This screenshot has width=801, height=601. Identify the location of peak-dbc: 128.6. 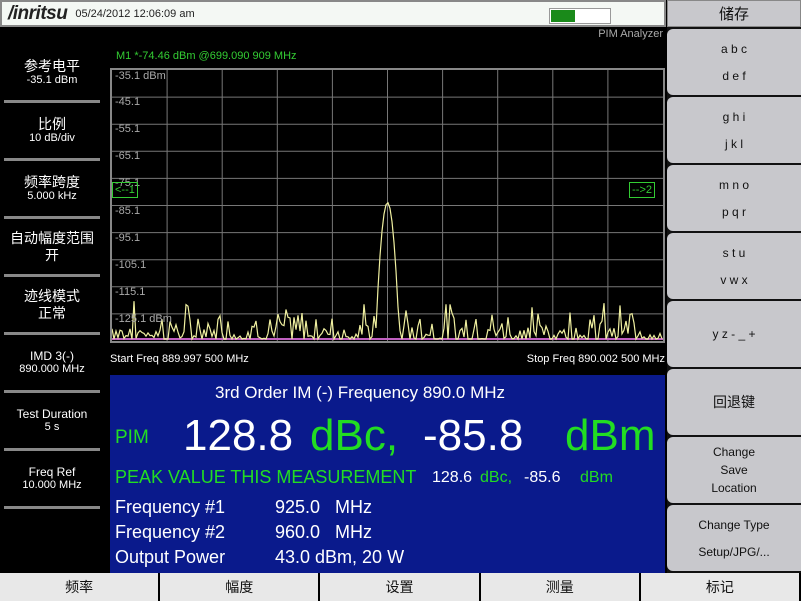
(452, 477).